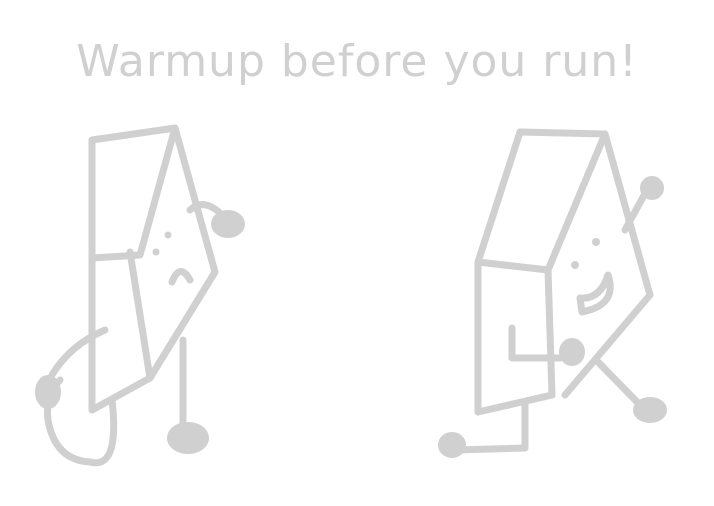 The height and width of the screenshot is (506, 714). I want to click on right-character-kick-leg, so click(619, 383).